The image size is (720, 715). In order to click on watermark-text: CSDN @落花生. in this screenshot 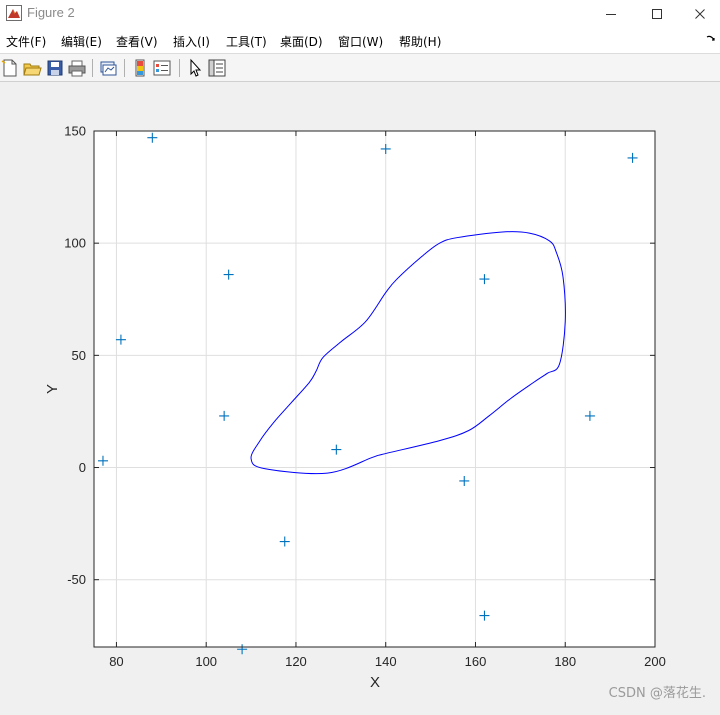, I will do `click(657, 693)`.